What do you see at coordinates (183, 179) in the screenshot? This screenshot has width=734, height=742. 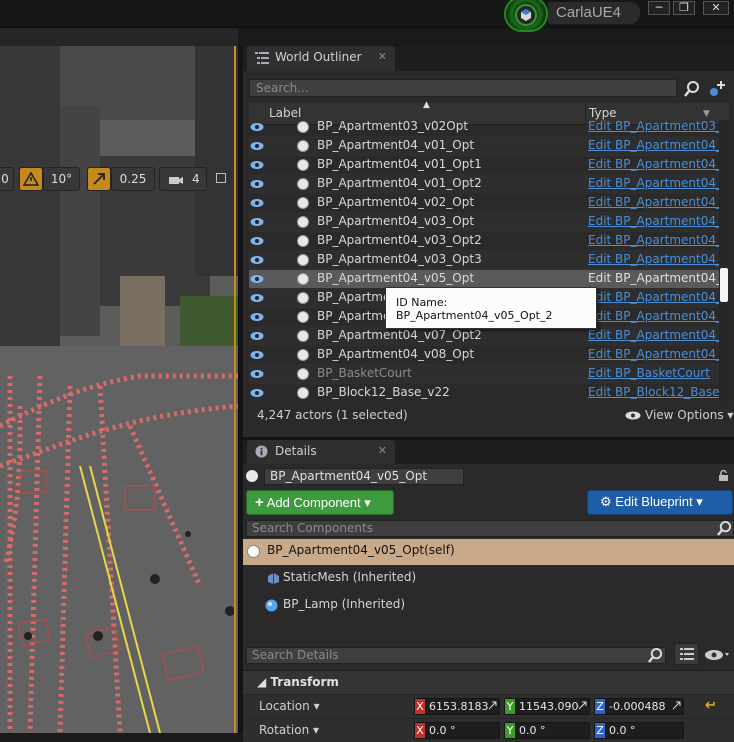 I see `camera-speed-button: 4` at bounding box center [183, 179].